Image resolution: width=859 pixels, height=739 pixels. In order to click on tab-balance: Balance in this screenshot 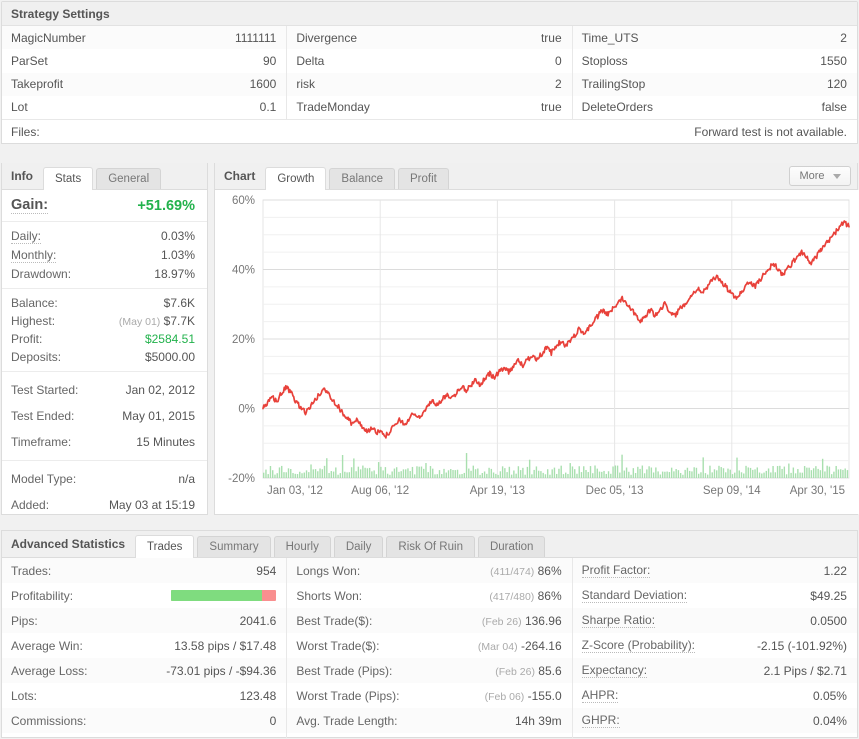, I will do `click(362, 178)`.